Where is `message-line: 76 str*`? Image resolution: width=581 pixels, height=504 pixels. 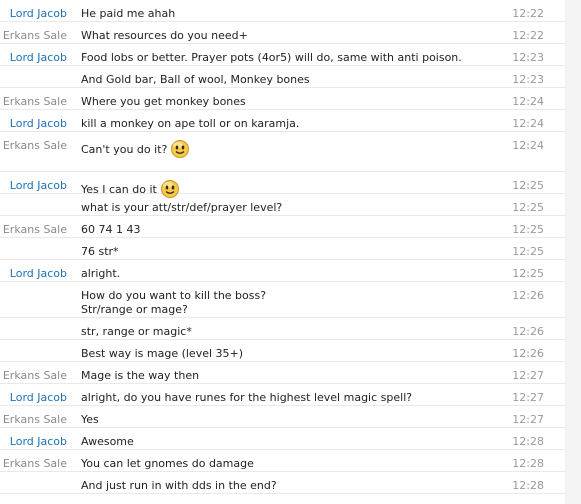 message-line: 76 str* is located at coordinates (281, 252).